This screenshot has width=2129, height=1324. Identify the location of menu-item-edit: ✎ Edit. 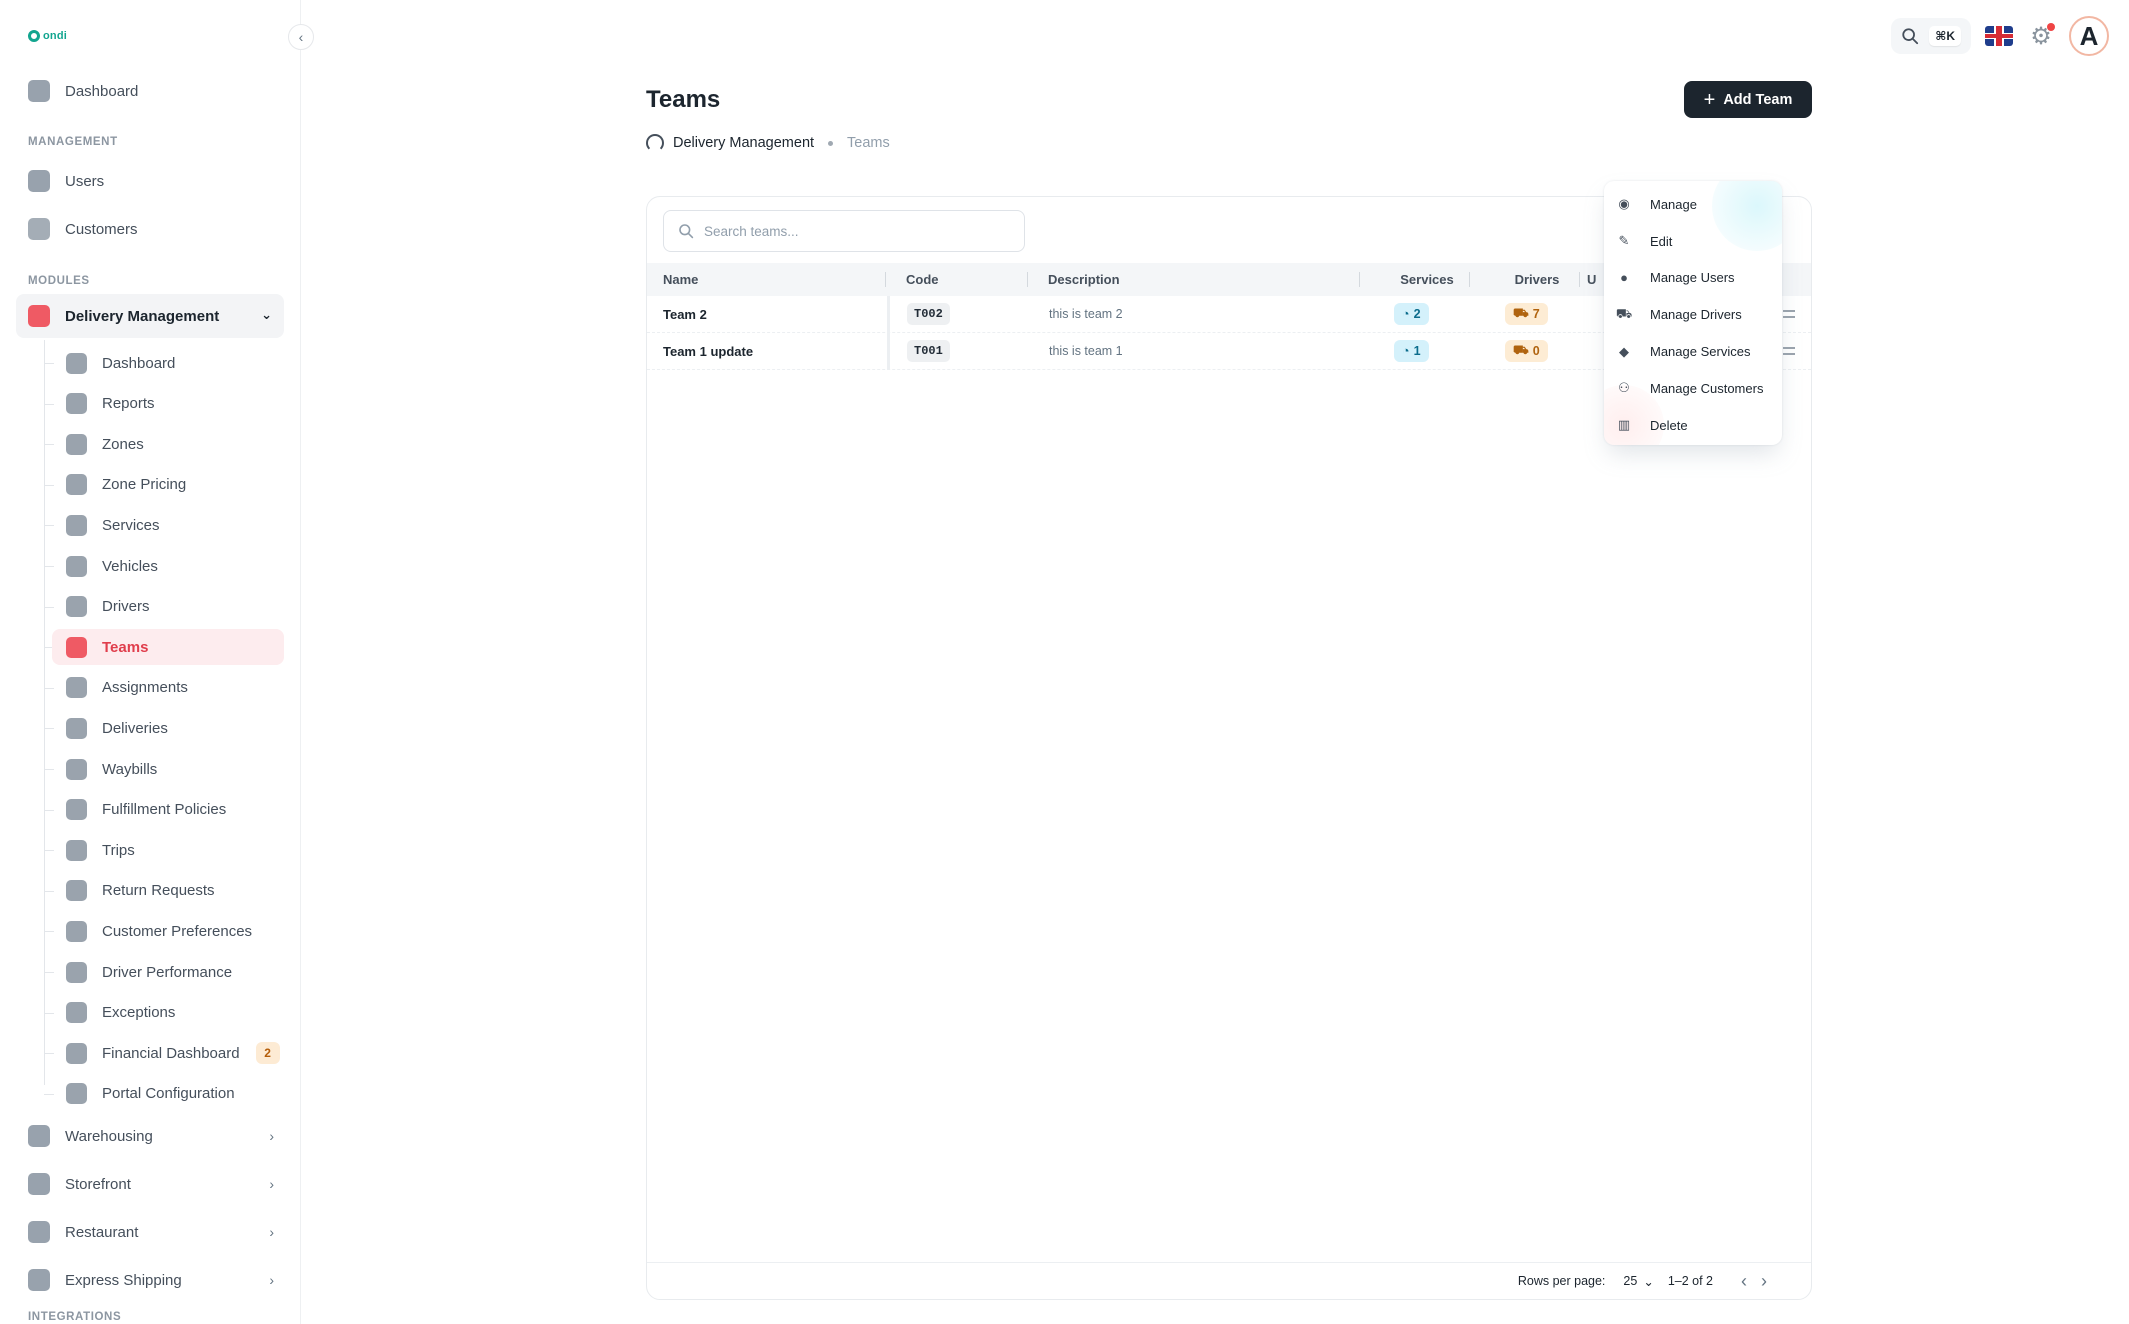
(1693, 241).